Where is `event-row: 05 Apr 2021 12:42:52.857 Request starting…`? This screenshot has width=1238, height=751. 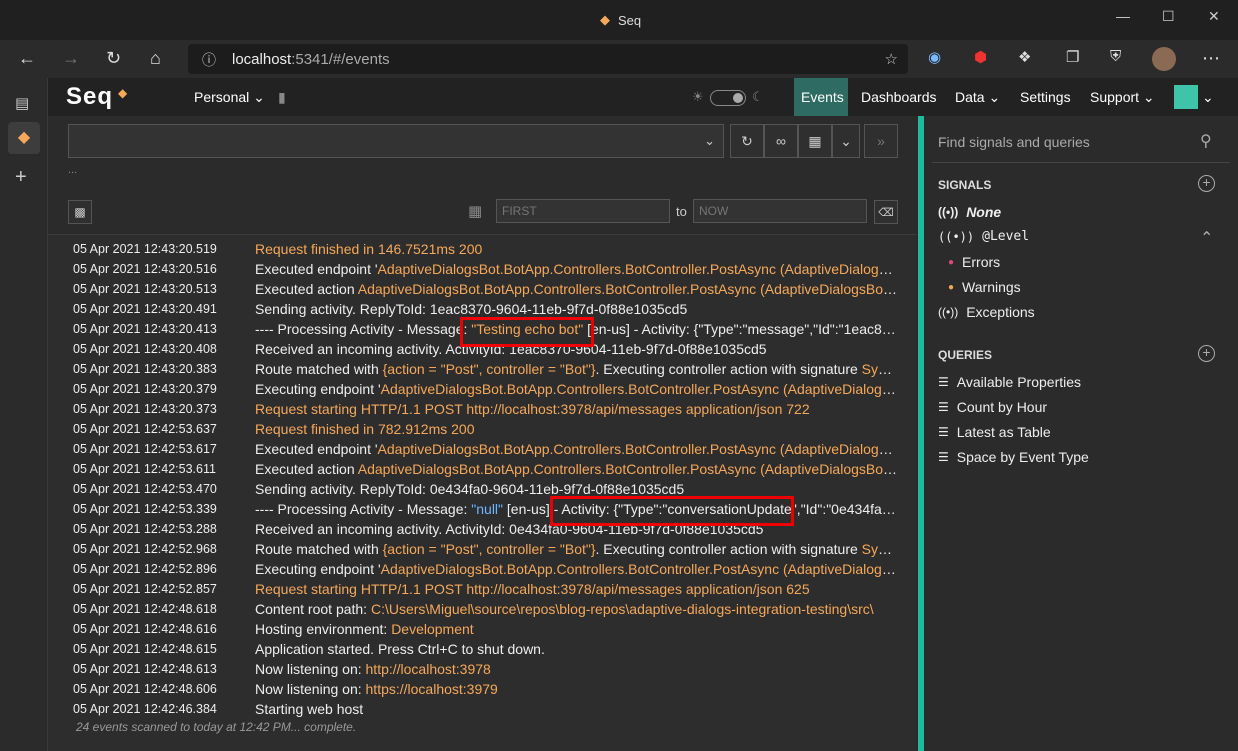
event-row: 05 Apr 2021 12:42:52.857 Request starting… is located at coordinates (482, 589).